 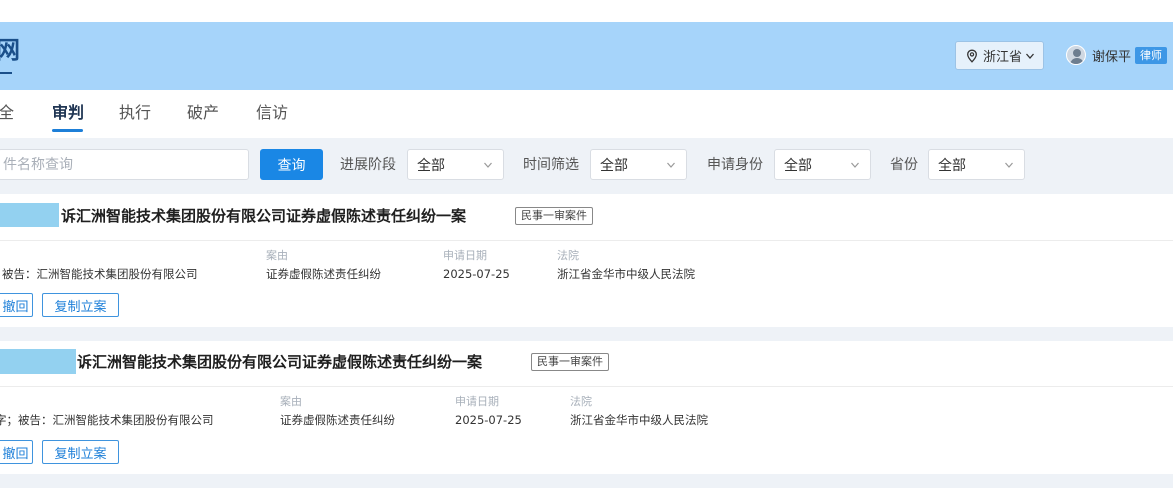 I want to click on top-strip, so click(x=586, y=11).